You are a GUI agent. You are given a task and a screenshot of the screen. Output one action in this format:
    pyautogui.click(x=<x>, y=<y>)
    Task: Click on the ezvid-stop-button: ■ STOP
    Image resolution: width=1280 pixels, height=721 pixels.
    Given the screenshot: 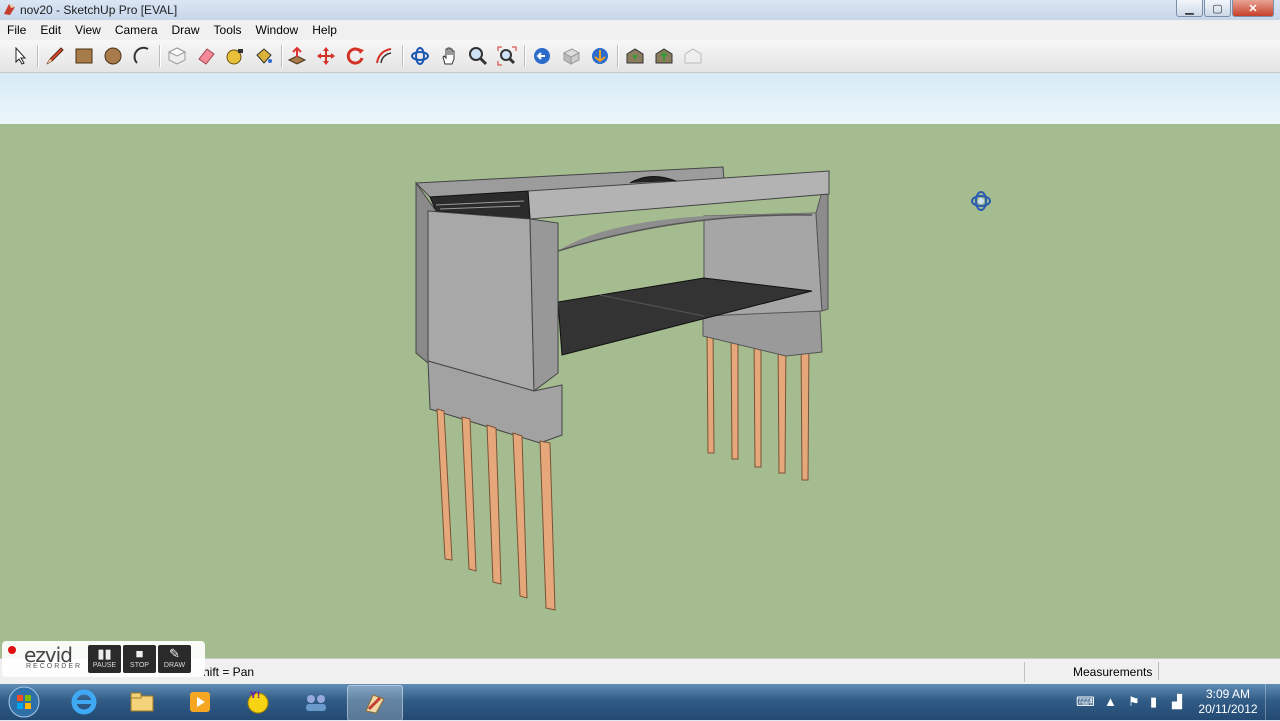 What is the action you would take?
    pyautogui.click(x=139, y=659)
    